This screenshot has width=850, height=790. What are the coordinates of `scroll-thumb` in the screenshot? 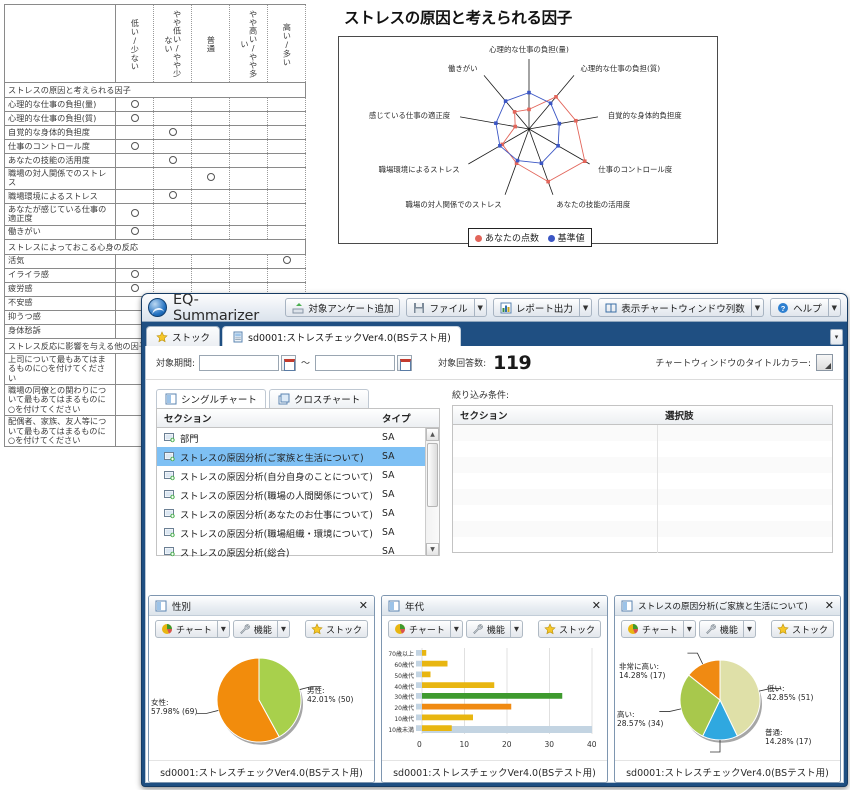 It's located at (432, 475).